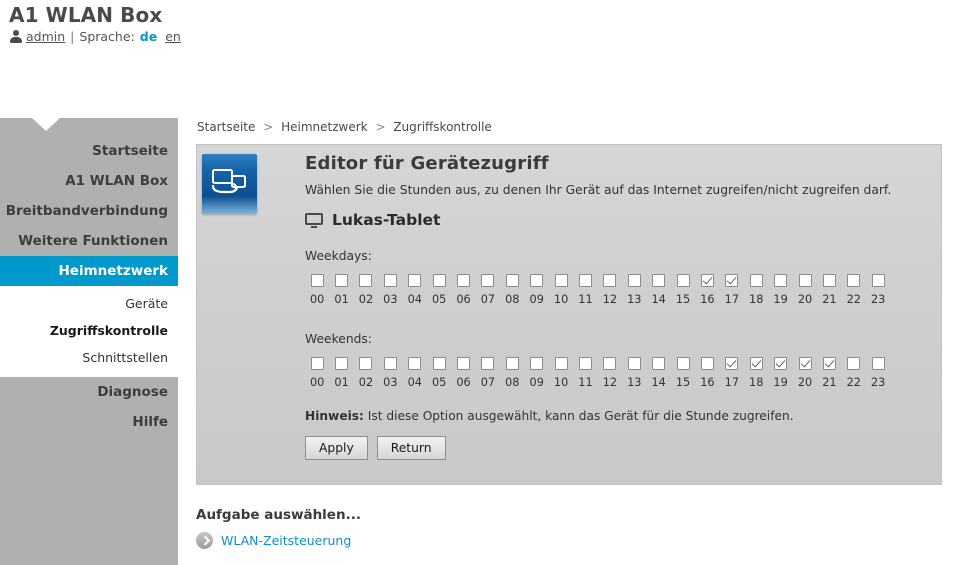 Image resolution: width=955 pixels, height=565 pixels. Describe the element at coordinates (569, 540) in the screenshot. I see `task-link-row: WLAN-Zeitsteuerung` at that location.